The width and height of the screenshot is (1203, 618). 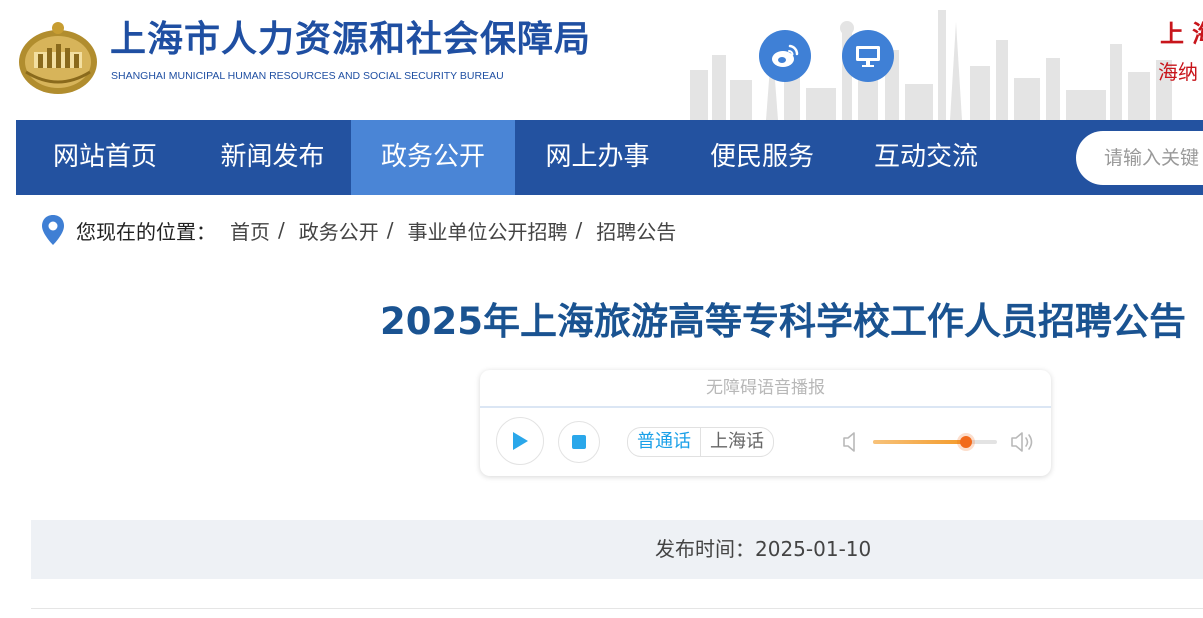 What do you see at coordinates (105, 157) in the screenshot?
I see `nav-item-home: 网站首页` at bounding box center [105, 157].